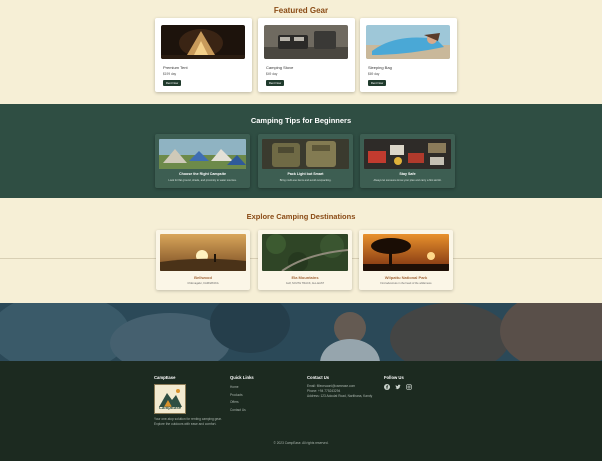 The width and height of the screenshot is (602, 461). Describe the element at coordinates (305, 154) in the screenshot. I see `backpack-image` at that location.